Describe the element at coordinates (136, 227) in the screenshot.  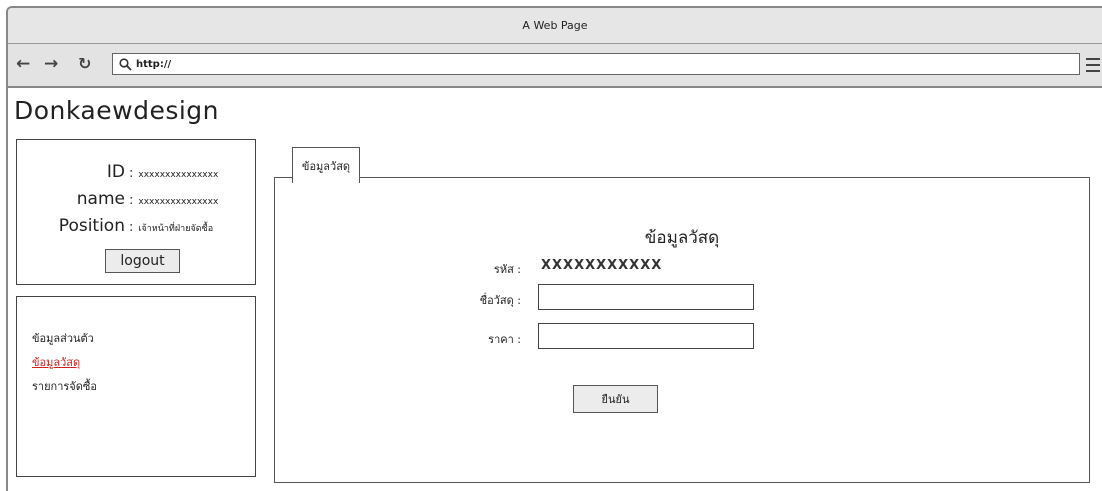
I see `user-position-row: Position : เจ้าหน้าที่ฝ่ายจัดซื้อ` at that location.